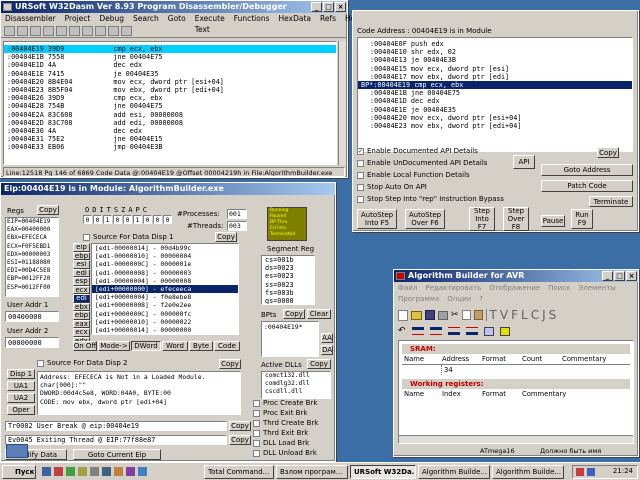 This screenshot has height=480, width=640. What do you see at coordinates (631, 276) in the screenshot?
I see `close-icon: ×` at bounding box center [631, 276].